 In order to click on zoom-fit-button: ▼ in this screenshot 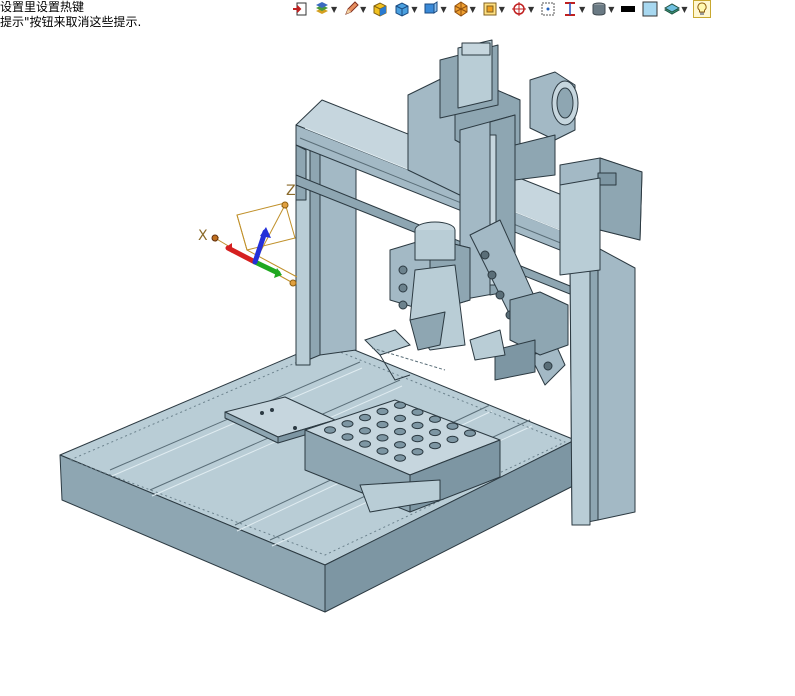, I will do `click(493, 9)`.